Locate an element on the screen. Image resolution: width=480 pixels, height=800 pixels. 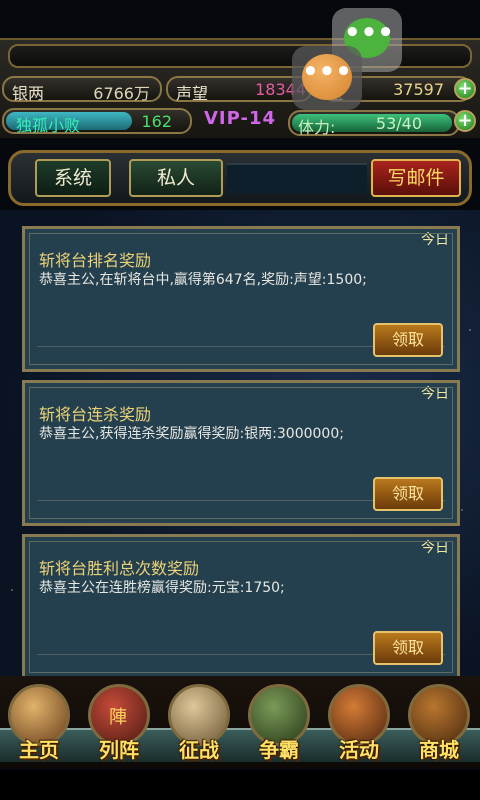
add-stamina-button: + is located at coordinates (465, 121).